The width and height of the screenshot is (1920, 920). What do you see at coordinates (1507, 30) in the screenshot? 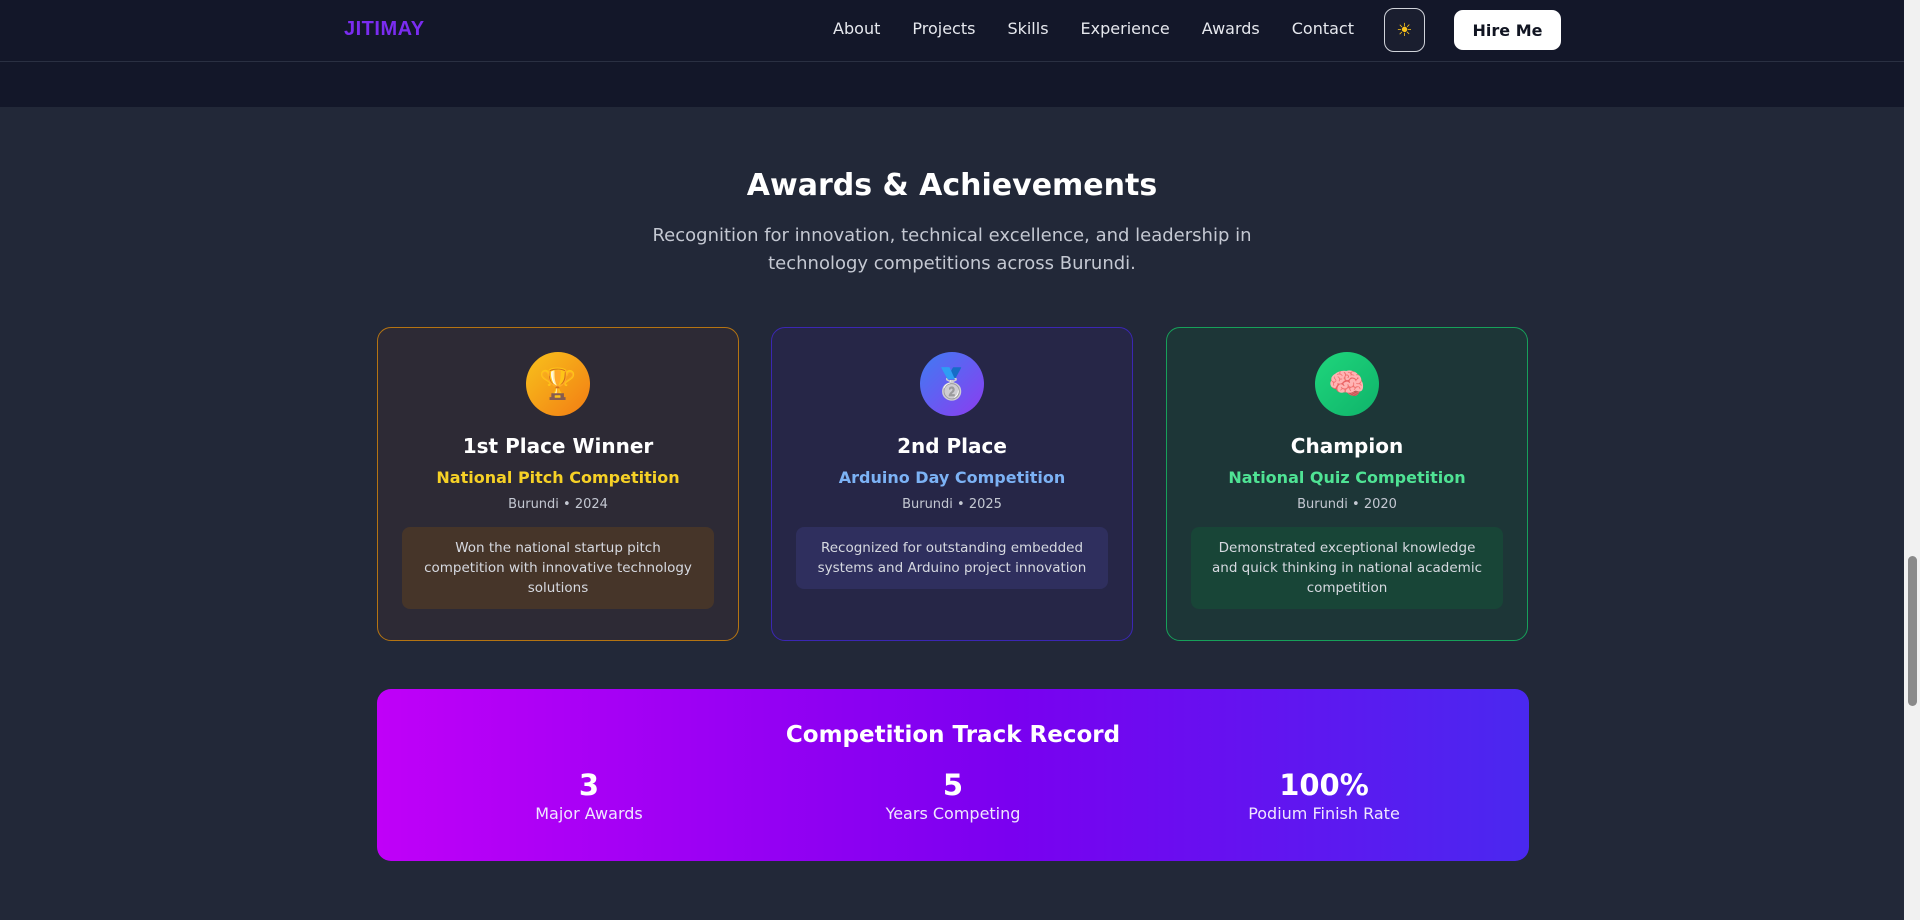
I see `hire-me-button: Hire Me` at bounding box center [1507, 30].